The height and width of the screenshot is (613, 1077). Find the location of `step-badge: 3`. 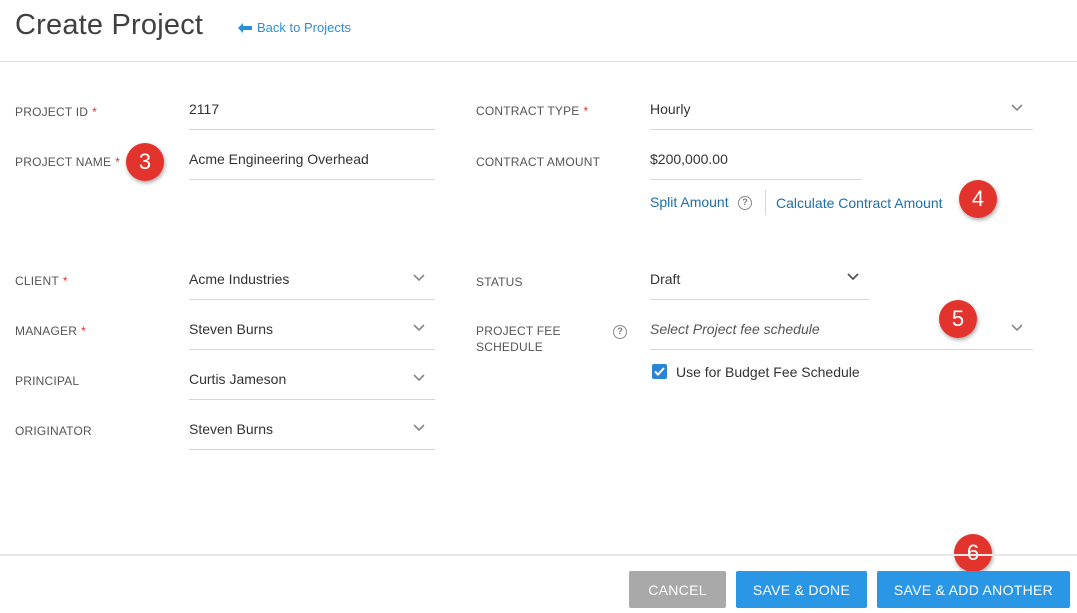

step-badge: 3 is located at coordinates (145, 162).